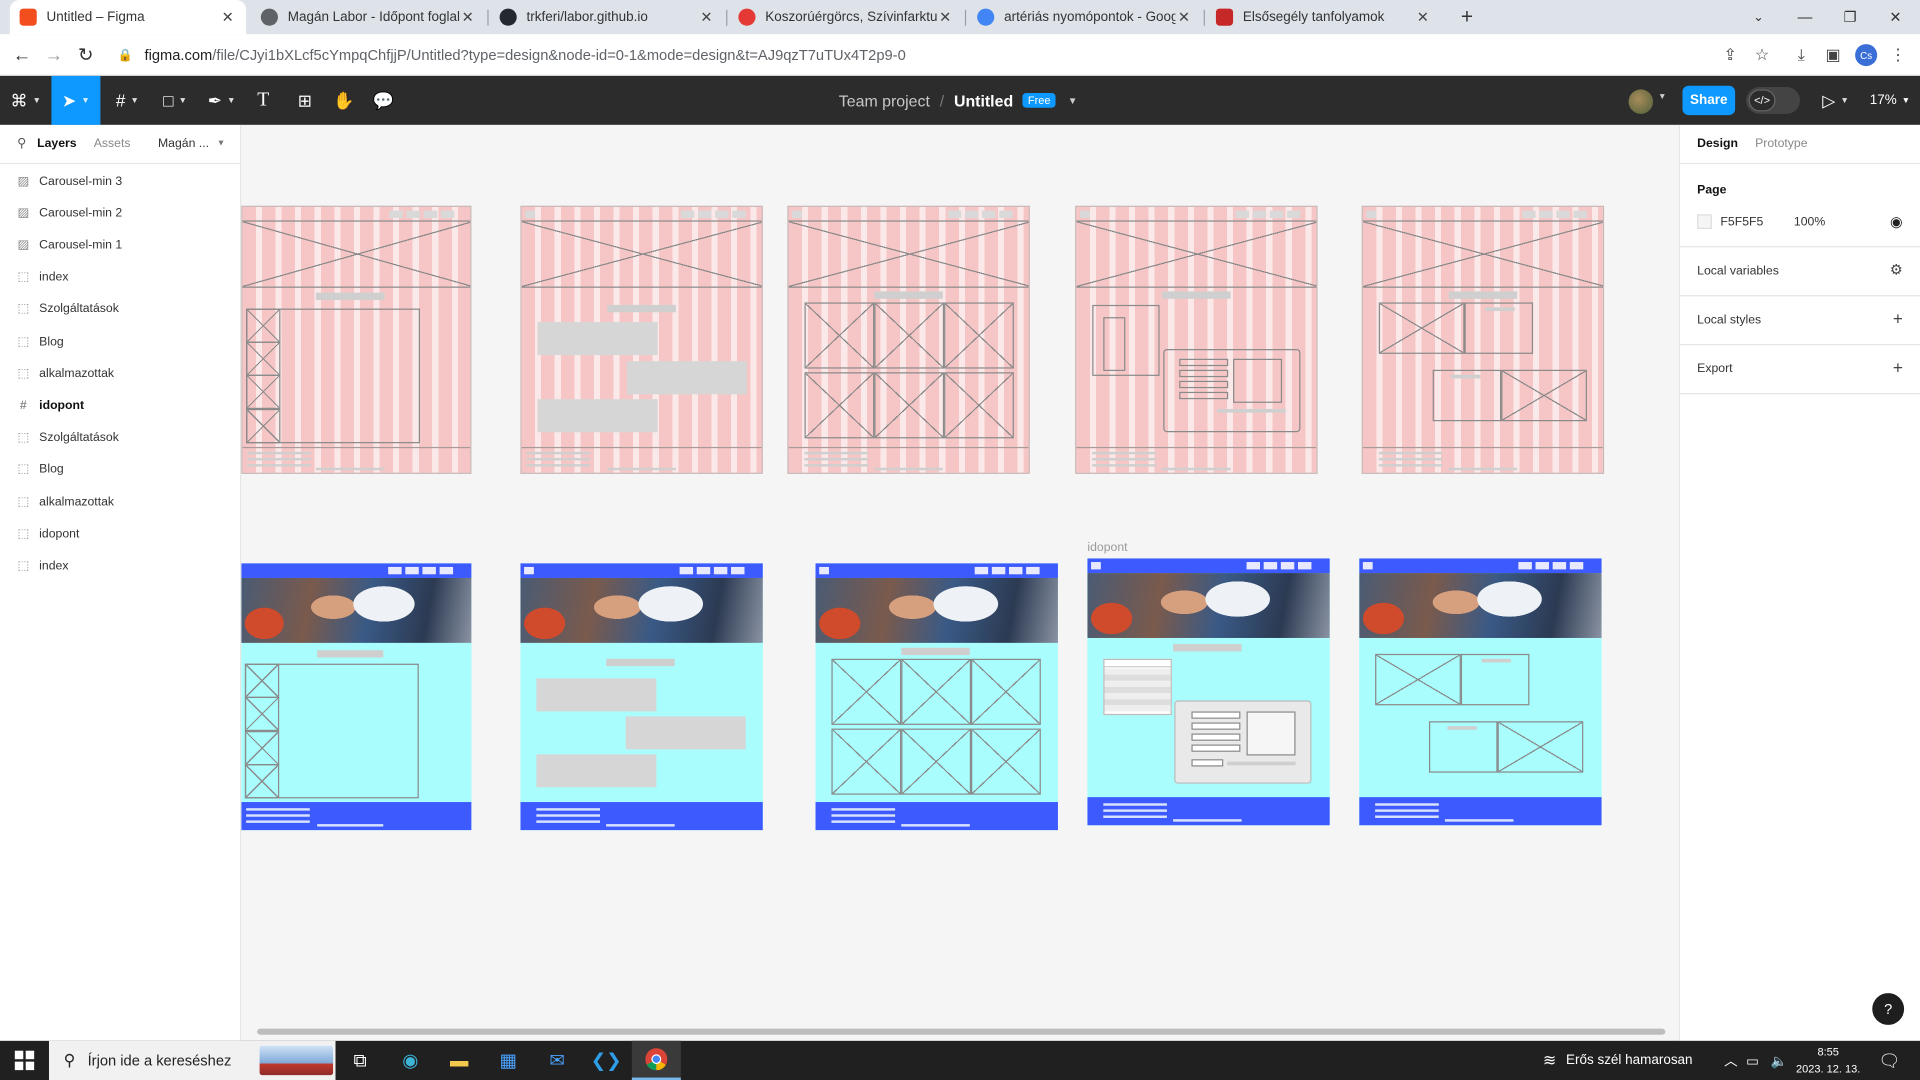  I want to click on resources-tool-icon: ⊞, so click(305, 100).